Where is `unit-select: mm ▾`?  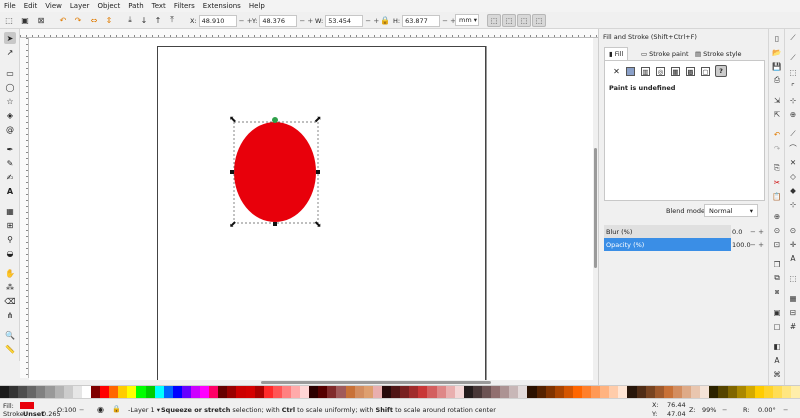
unit-select: mm ▾ is located at coordinates (467, 20).